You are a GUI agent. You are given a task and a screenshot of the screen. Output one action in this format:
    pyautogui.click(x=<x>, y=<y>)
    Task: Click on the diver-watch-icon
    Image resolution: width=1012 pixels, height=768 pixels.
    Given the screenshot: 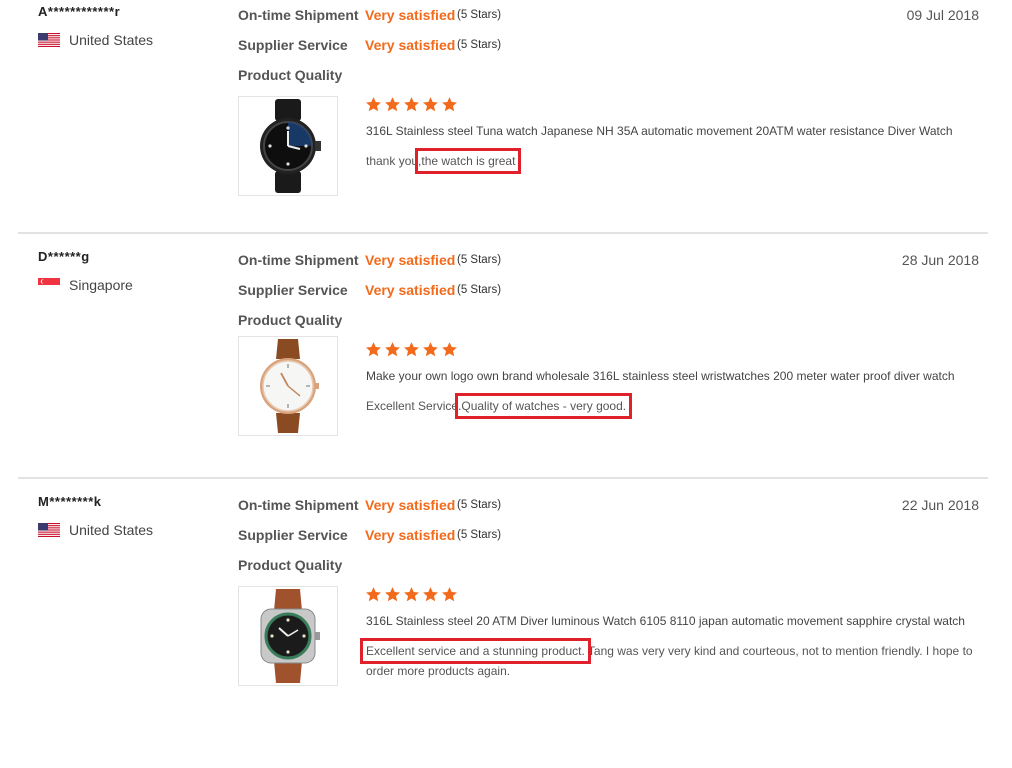 What is the action you would take?
    pyautogui.click(x=290, y=636)
    